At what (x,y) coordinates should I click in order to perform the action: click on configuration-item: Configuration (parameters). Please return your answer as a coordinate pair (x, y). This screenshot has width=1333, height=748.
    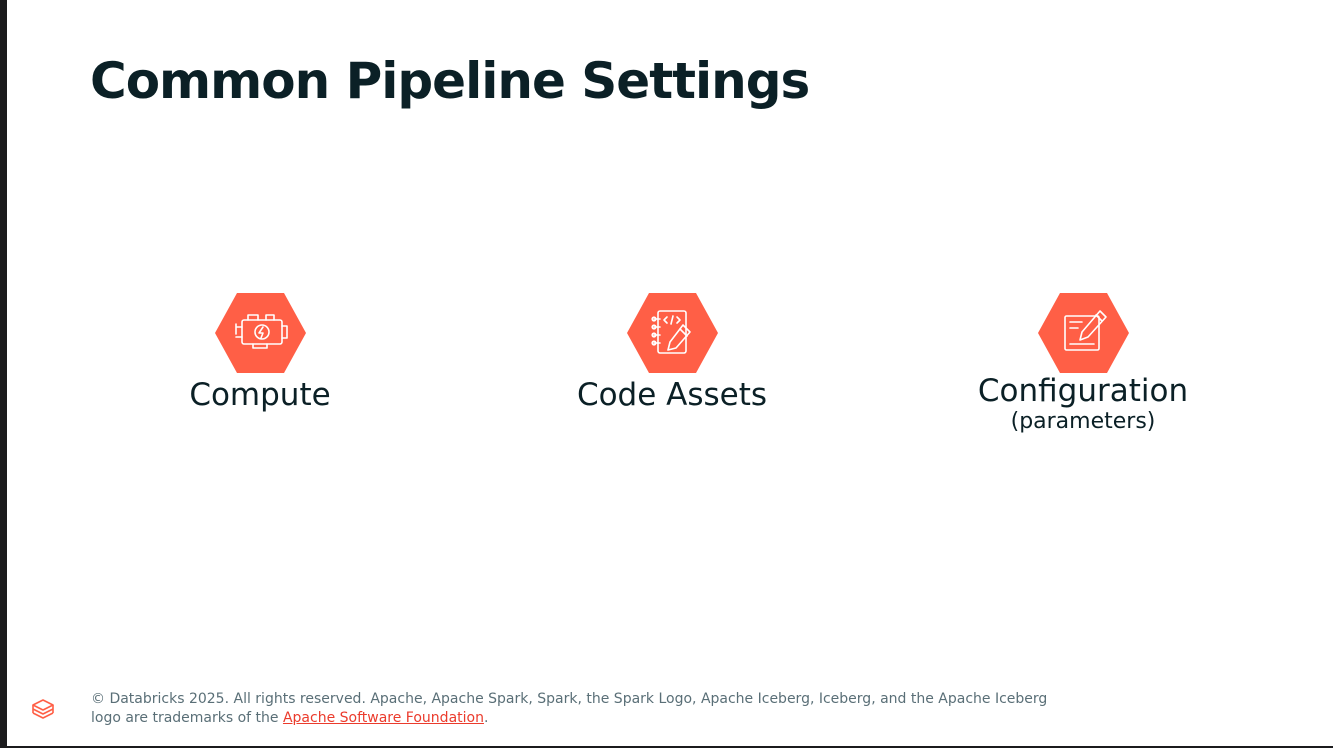
    Looking at the image, I should click on (1083, 364).